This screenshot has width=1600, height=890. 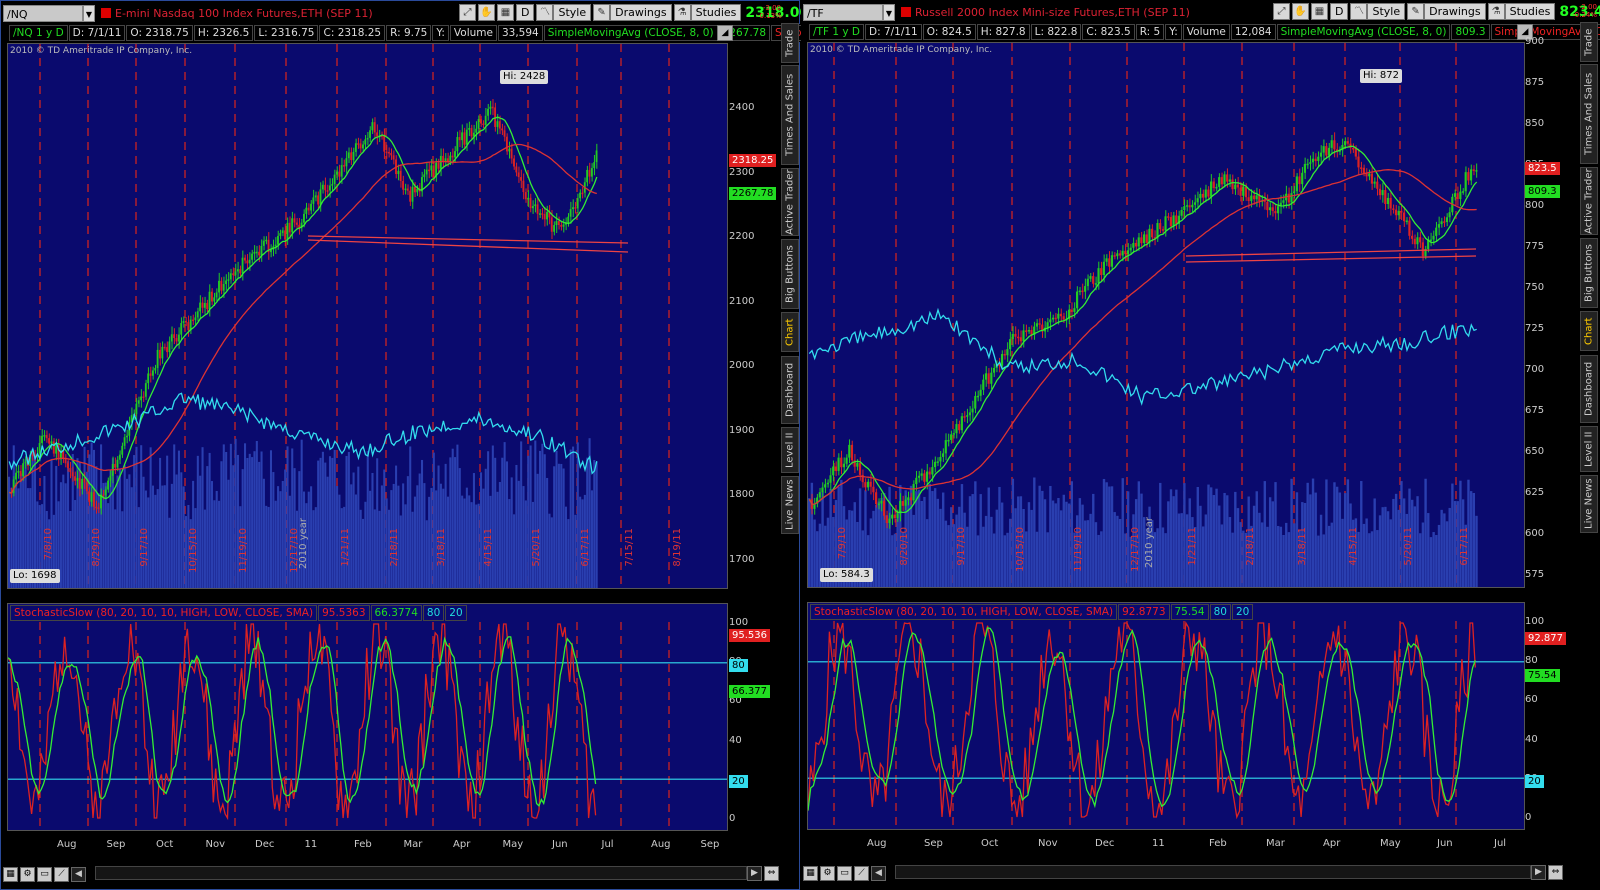 I want to click on period-cell: /TF 1 y D, so click(x=836, y=32).